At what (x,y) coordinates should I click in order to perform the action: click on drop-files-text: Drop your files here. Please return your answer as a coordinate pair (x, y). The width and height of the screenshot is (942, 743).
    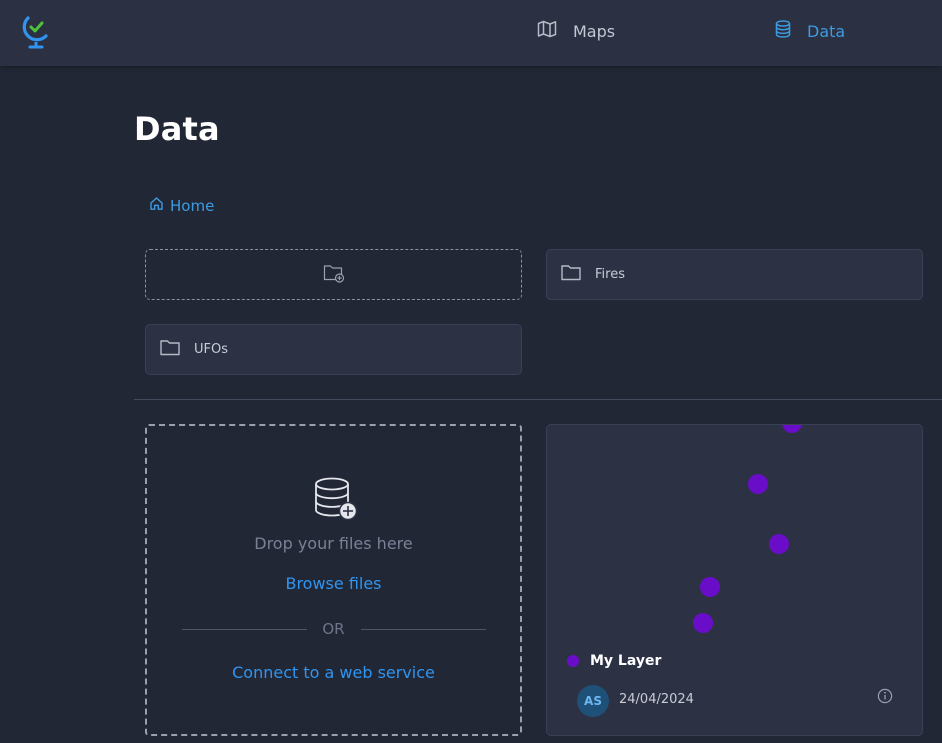
    Looking at the image, I should click on (333, 543).